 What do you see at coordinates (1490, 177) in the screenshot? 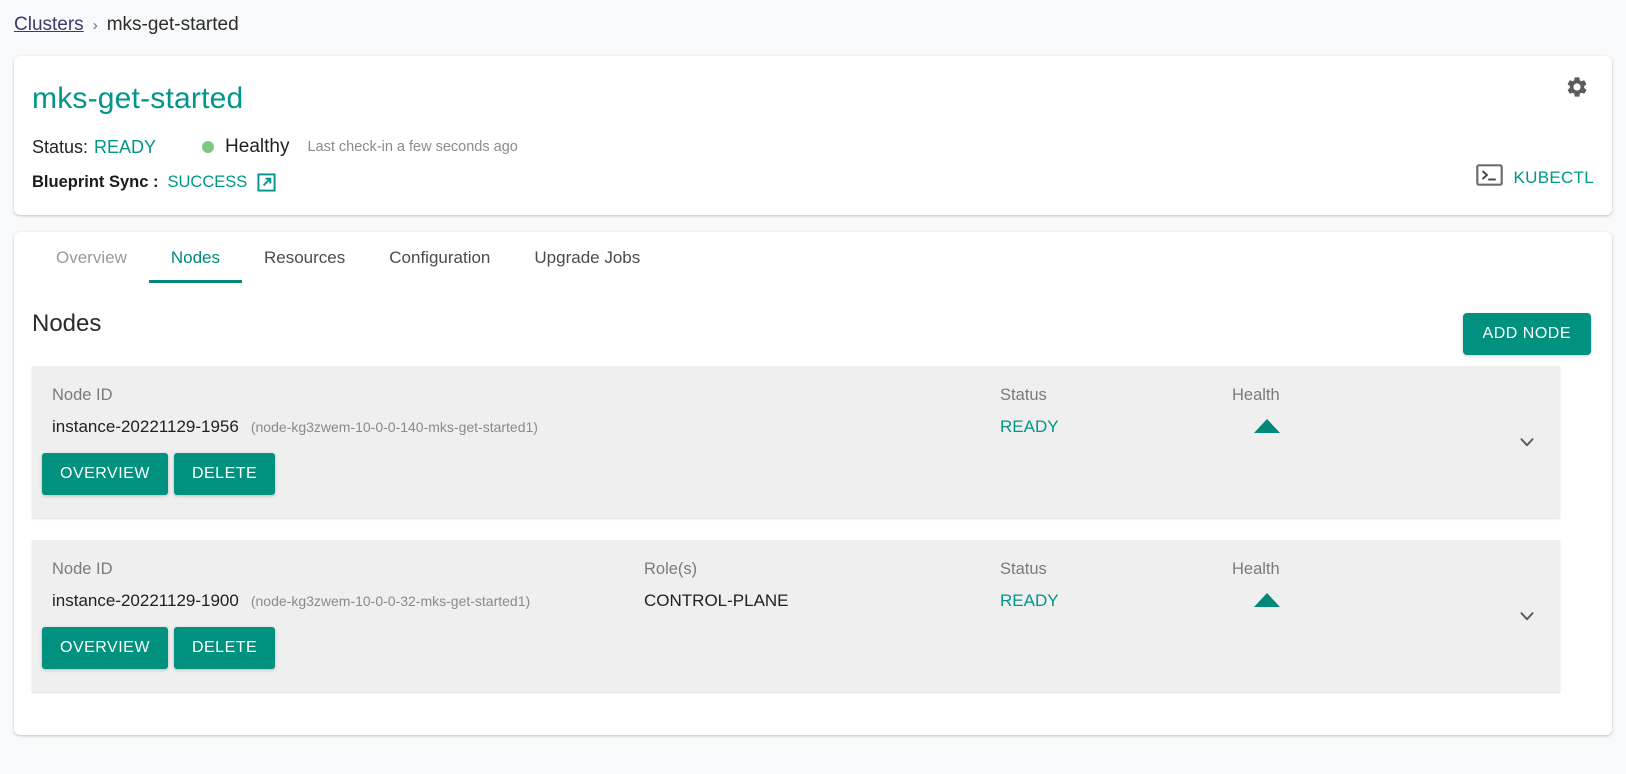
I see `terminal-icon` at bounding box center [1490, 177].